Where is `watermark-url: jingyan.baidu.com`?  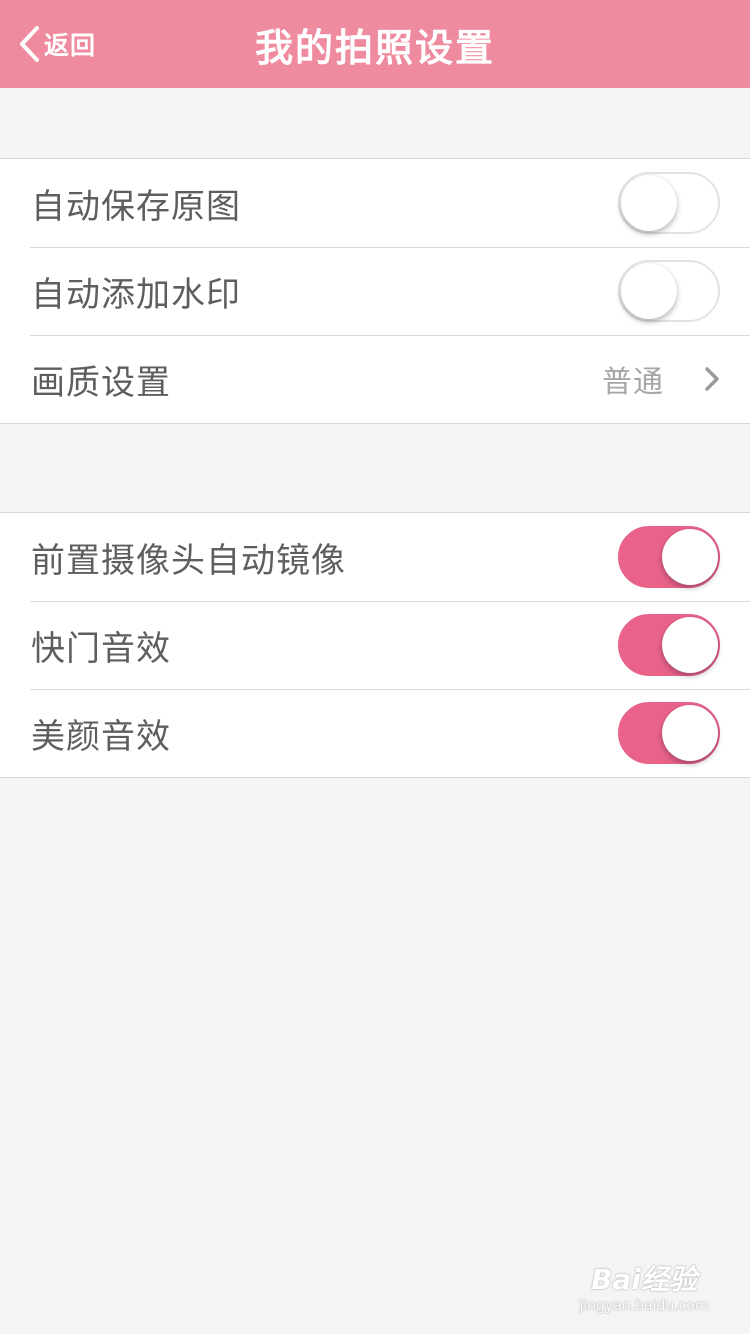
watermark-url: jingyan.baidu.com is located at coordinates (644, 1306).